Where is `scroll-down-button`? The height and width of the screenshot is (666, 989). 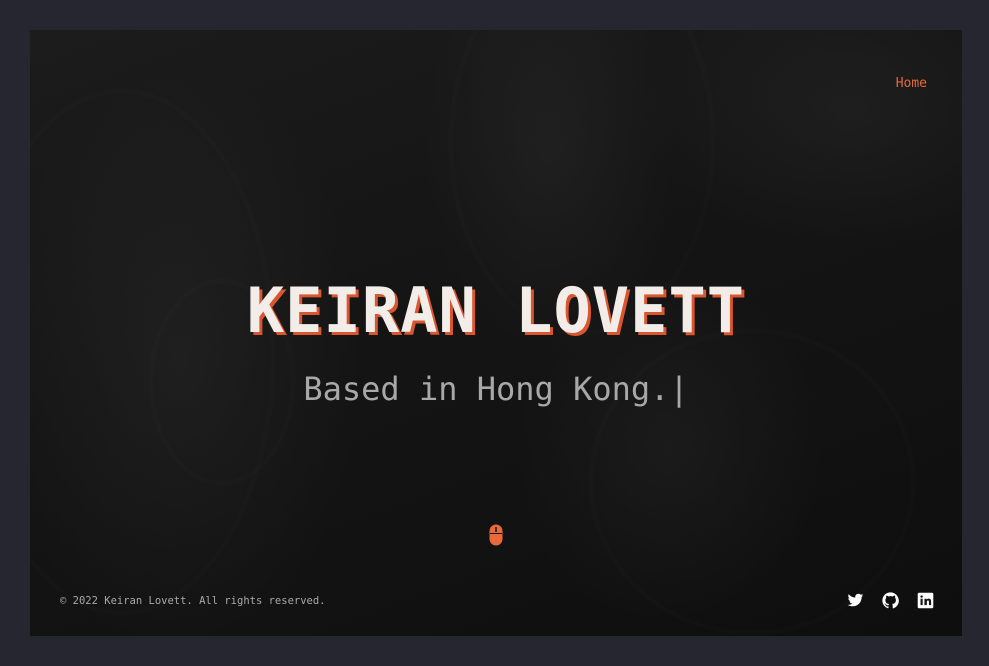 scroll-down-button is located at coordinates (496, 535).